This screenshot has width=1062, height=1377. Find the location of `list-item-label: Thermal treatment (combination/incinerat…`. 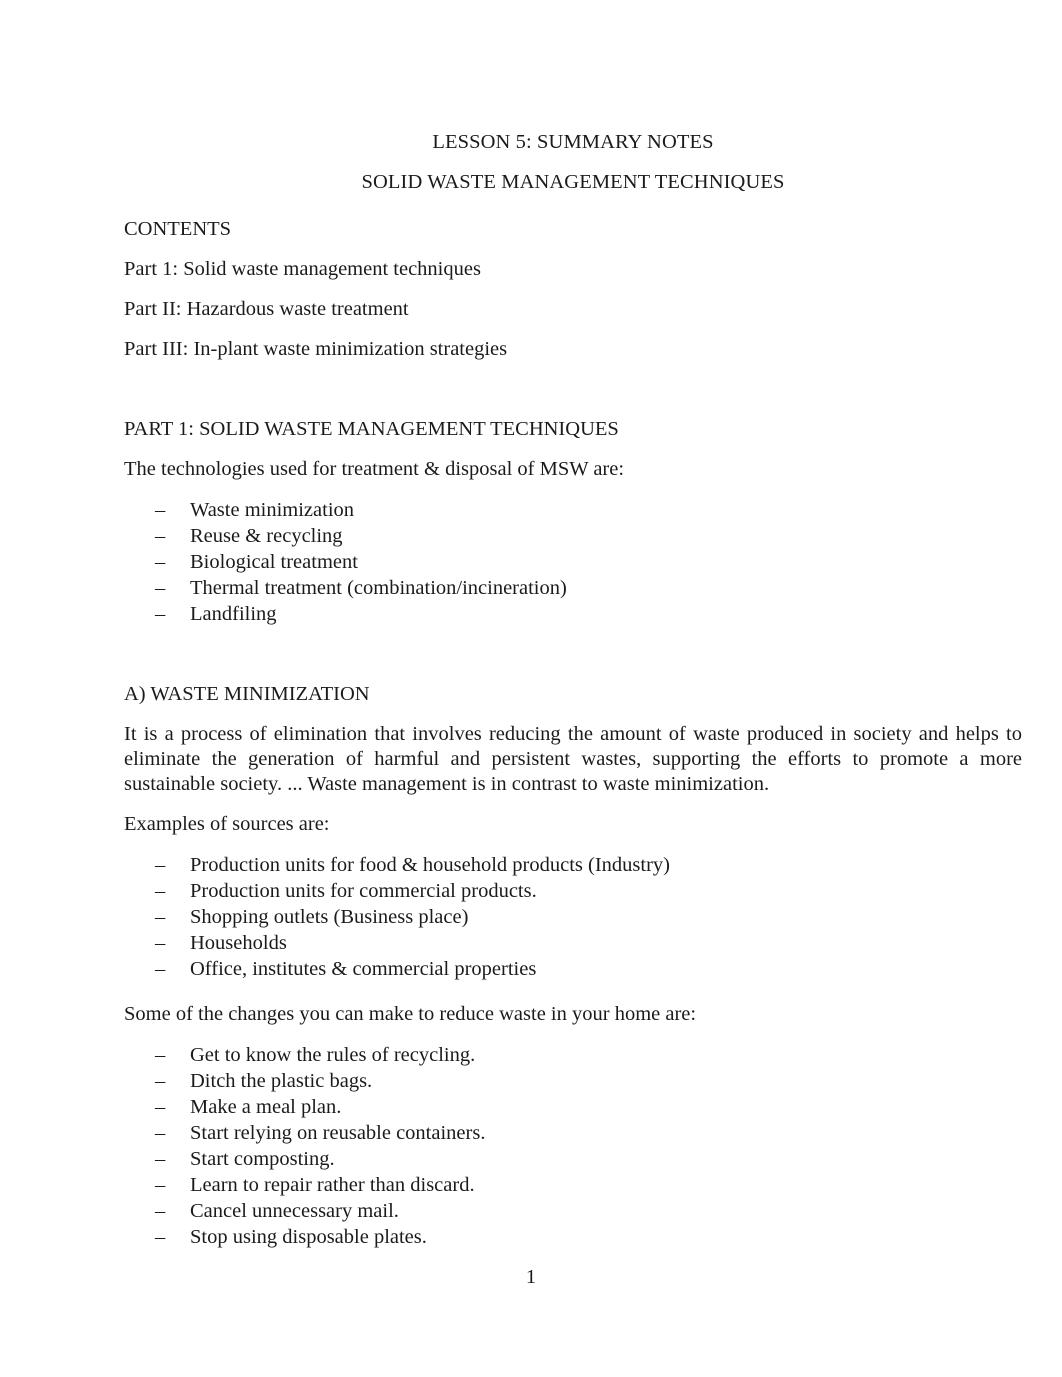

list-item-label: Thermal treatment (combination/incinerat… is located at coordinates (378, 588).